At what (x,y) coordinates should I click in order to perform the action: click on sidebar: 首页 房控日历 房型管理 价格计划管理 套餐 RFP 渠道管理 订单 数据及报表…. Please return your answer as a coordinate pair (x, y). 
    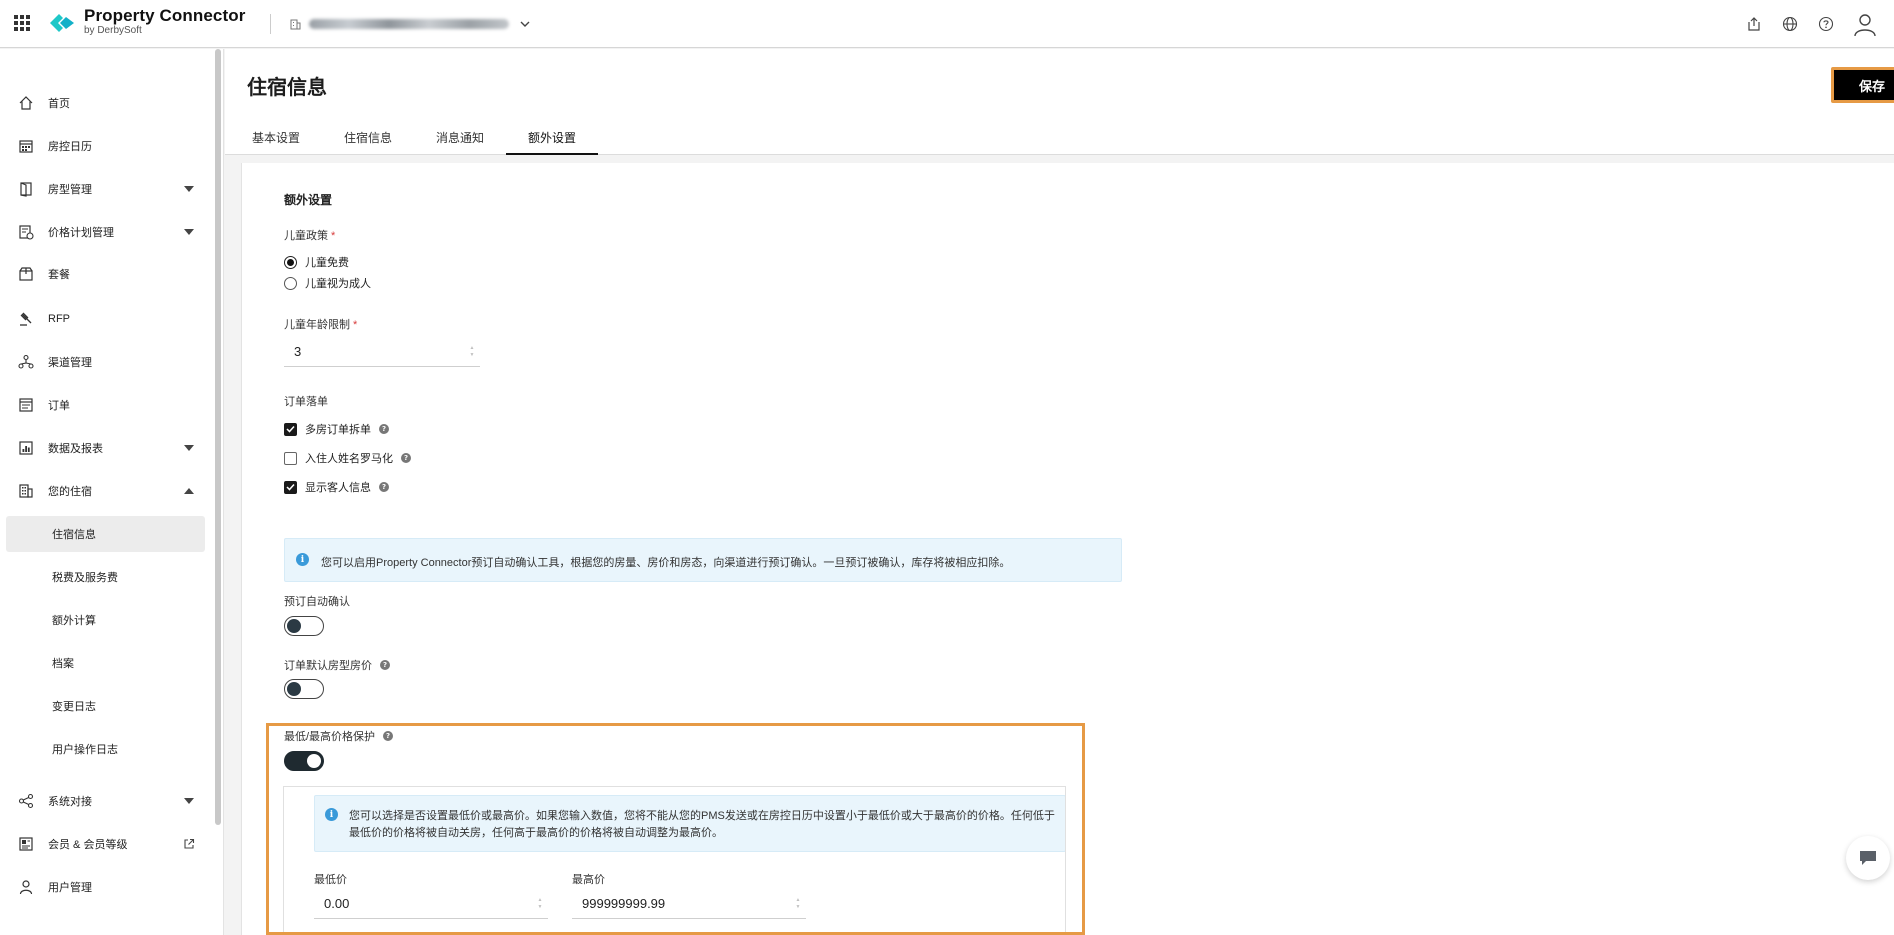
    Looking at the image, I should click on (112, 492).